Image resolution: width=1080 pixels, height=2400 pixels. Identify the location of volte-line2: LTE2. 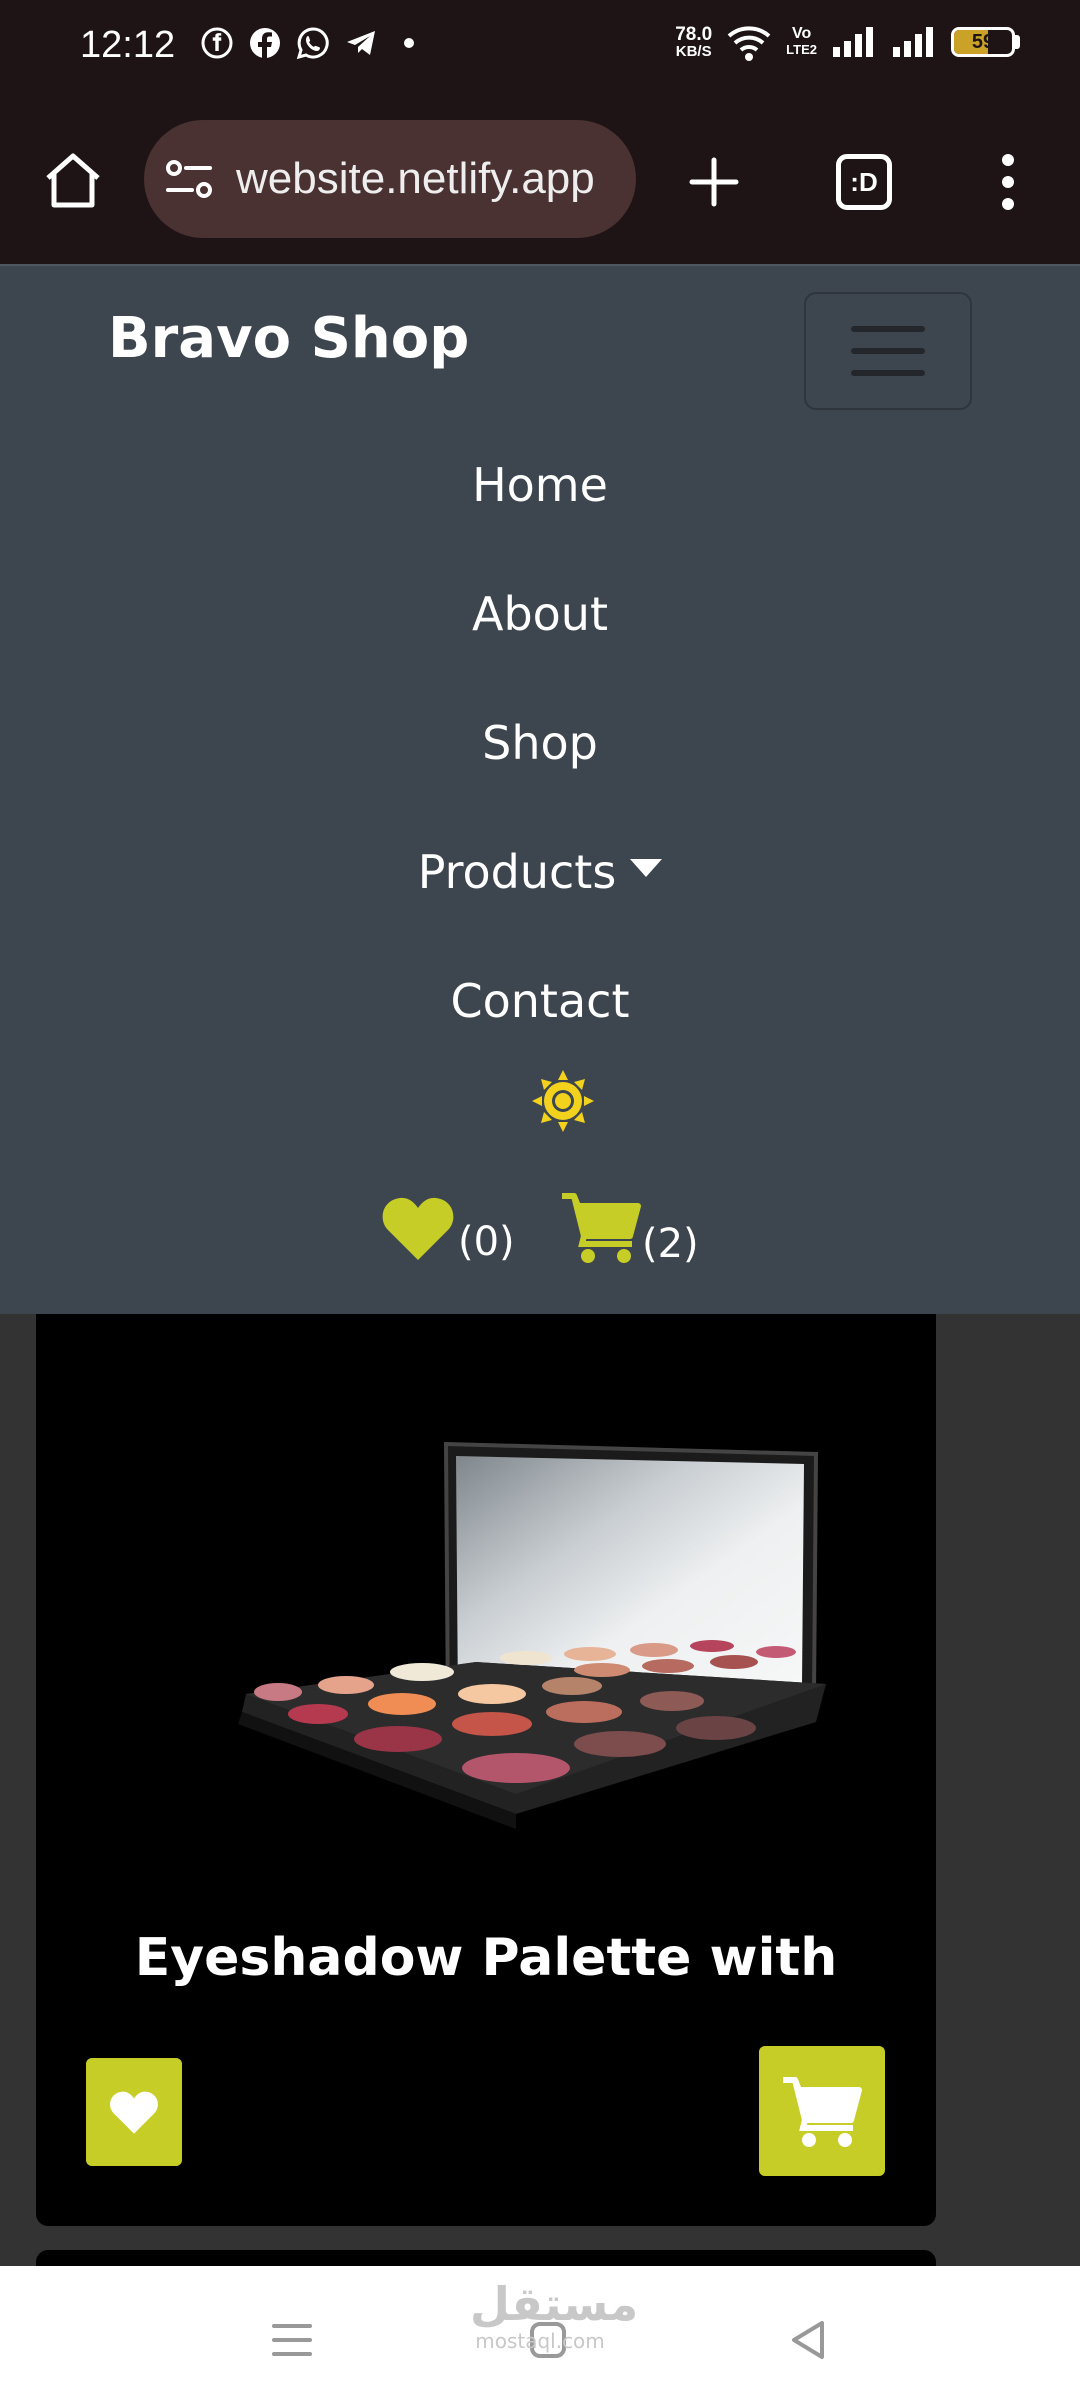
(801, 49).